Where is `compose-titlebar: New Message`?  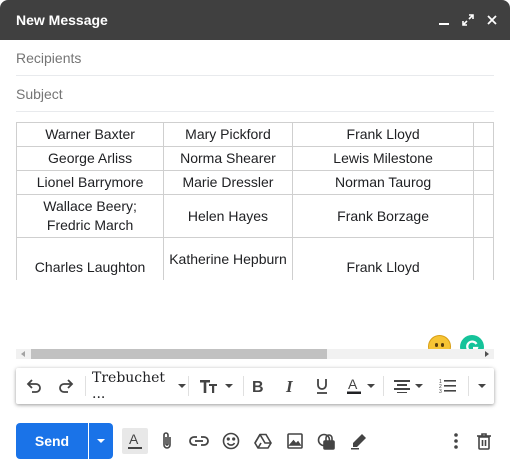
compose-titlebar: New Message is located at coordinates (255, 20).